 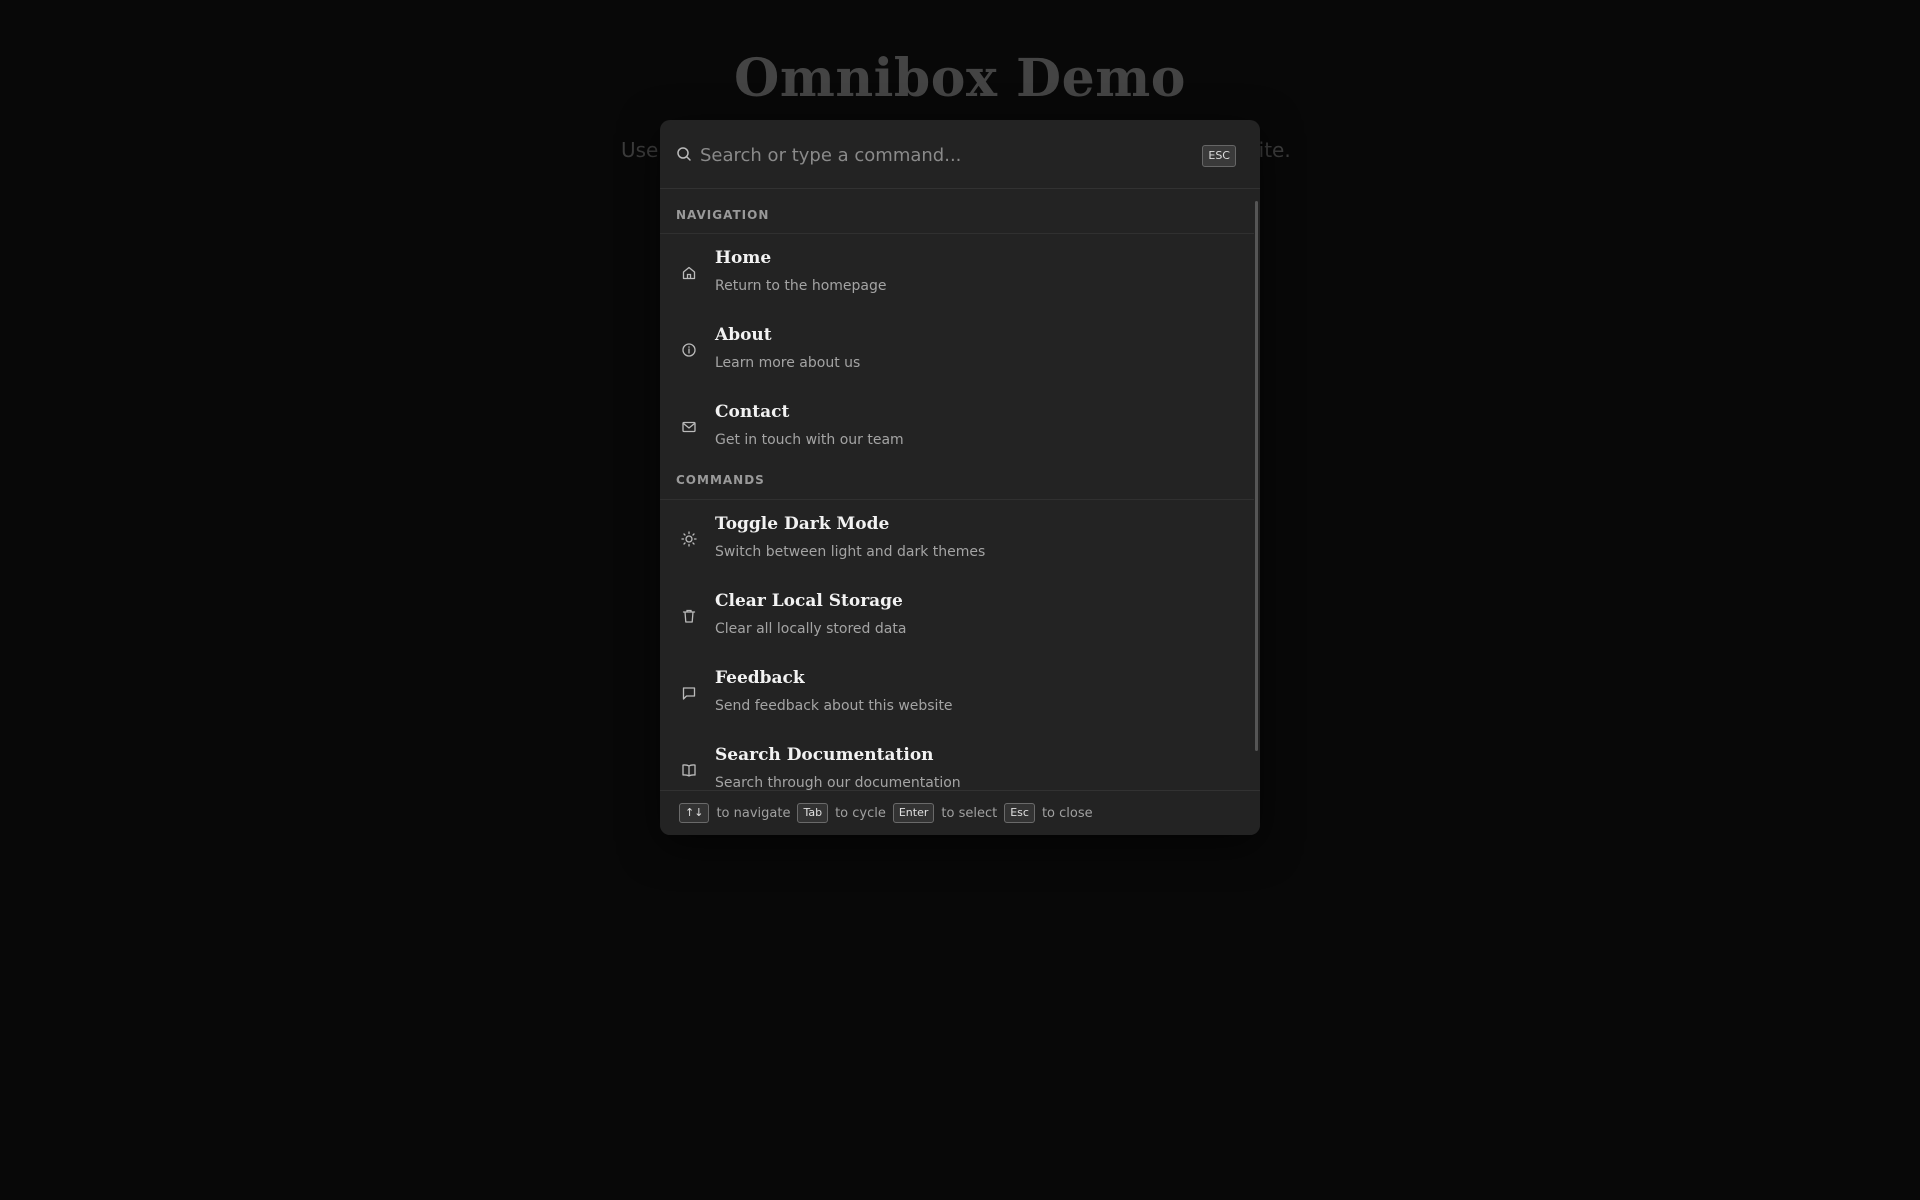 What do you see at coordinates (1219, 156) in the screenshot?
I see `esc-key-badge: ESC` at bounding box center [1219, 156].